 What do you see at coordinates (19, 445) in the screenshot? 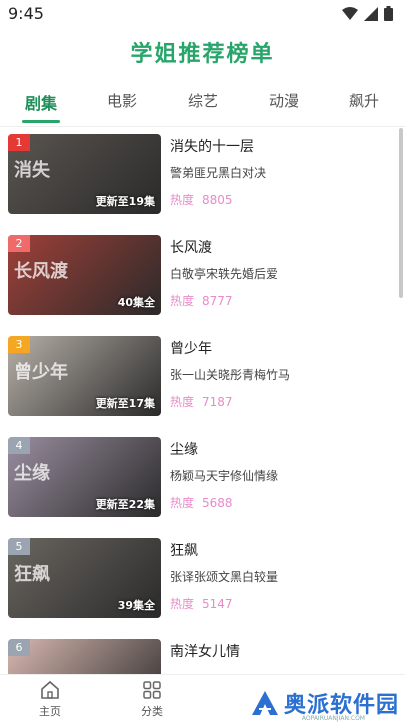
I see `rank-badge: 4` at bounding box center [19, 445].